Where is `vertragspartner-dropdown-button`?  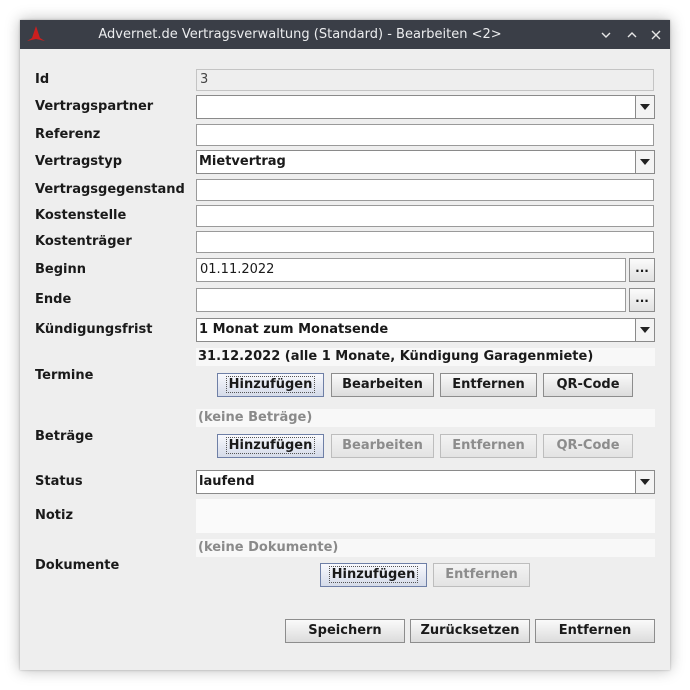 vertragspartner-dropdown-button is located at coordinates (644, 107).